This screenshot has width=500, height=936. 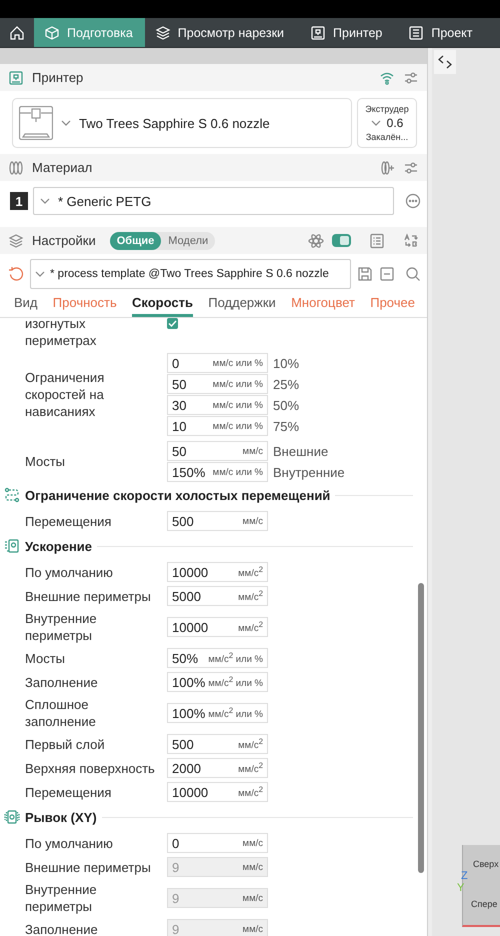 What do you see at coordinates (242, 305) in the screenshot?
I see `settings-tab: Поддержки` at bounding box center [242, 305].